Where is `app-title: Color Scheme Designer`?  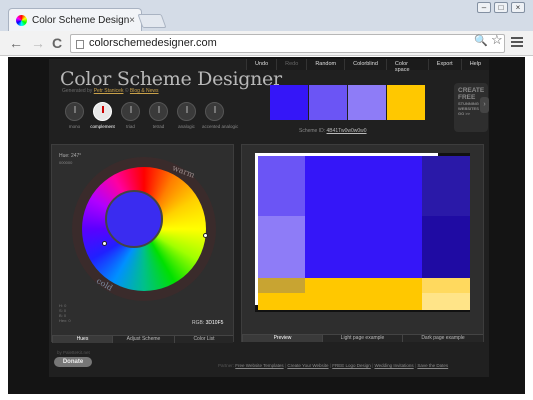
app-title: Color Scheme Designer is located at coordinates (171, 79).